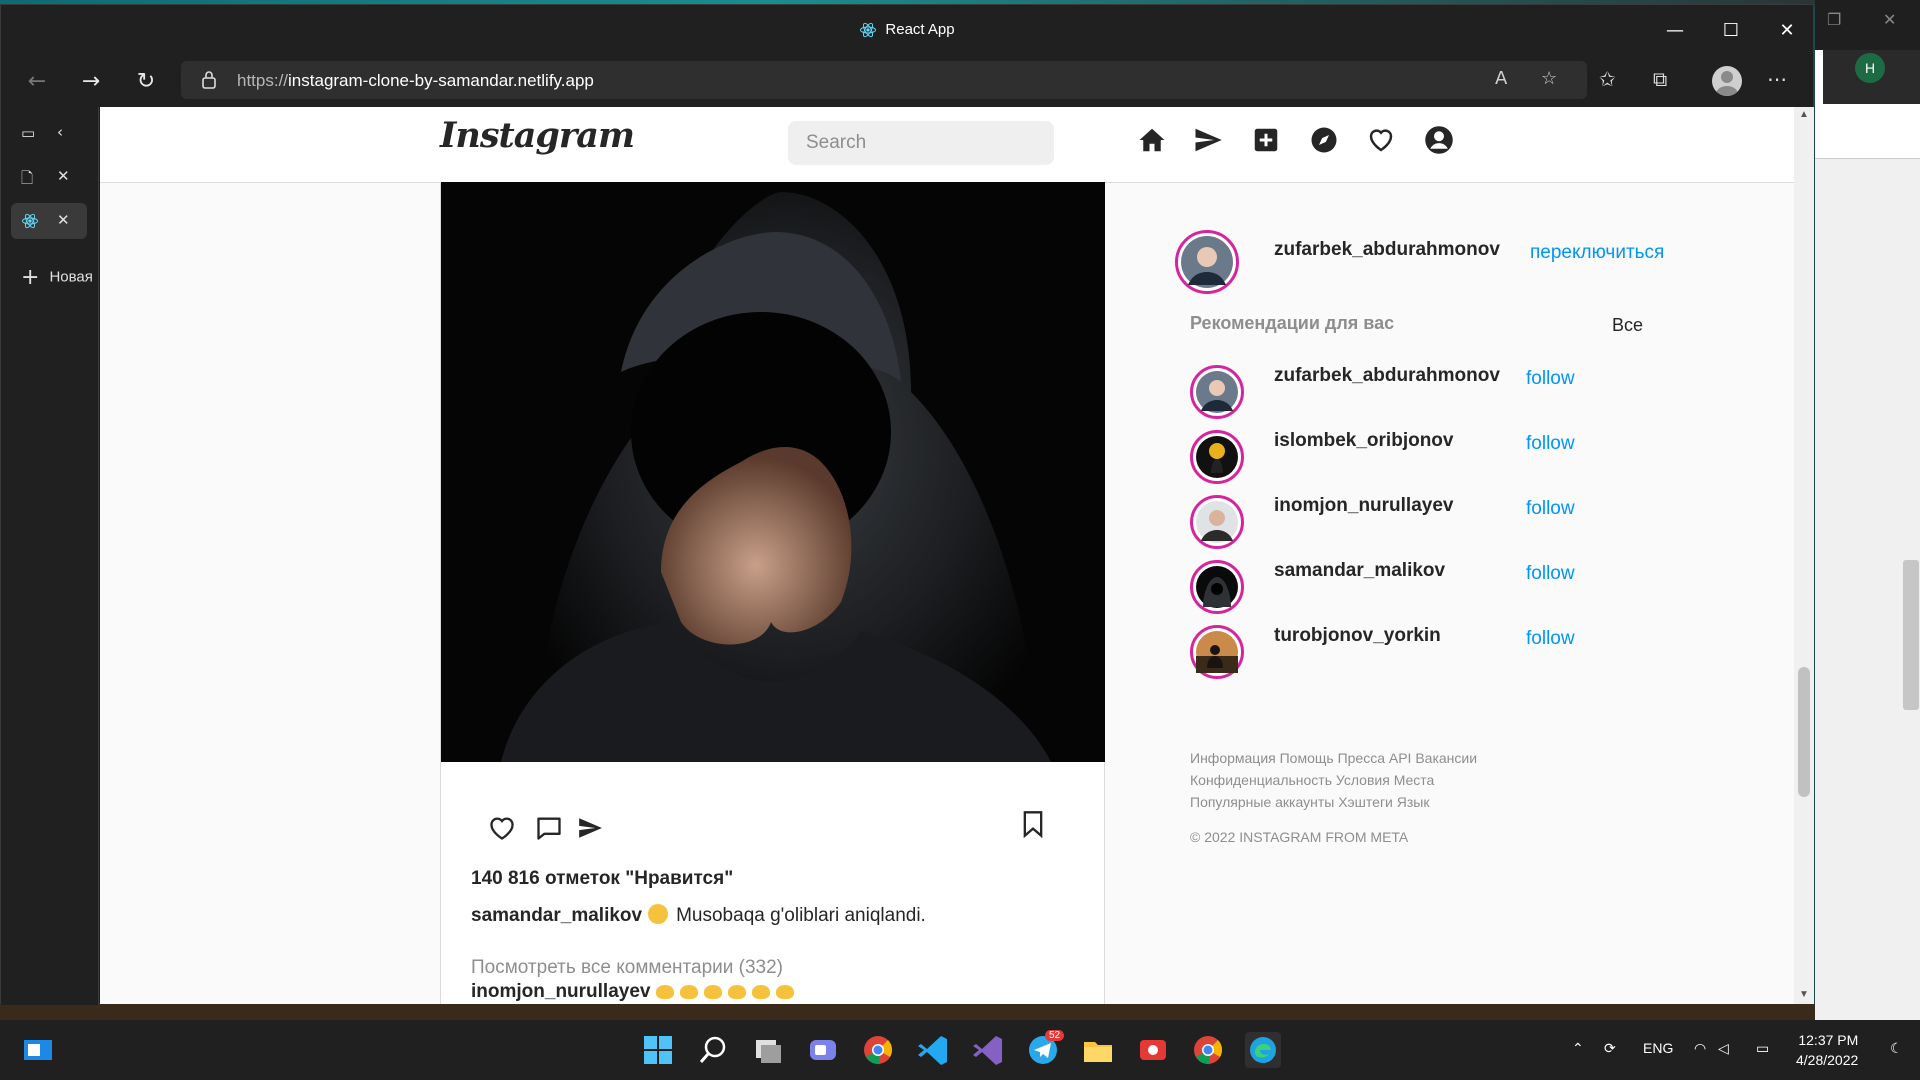  What do you see at coordinates (1896, 1048) in the screenshot?
I see `notifications-moon-icon: ☾` at bounding box center [1896, 1048].